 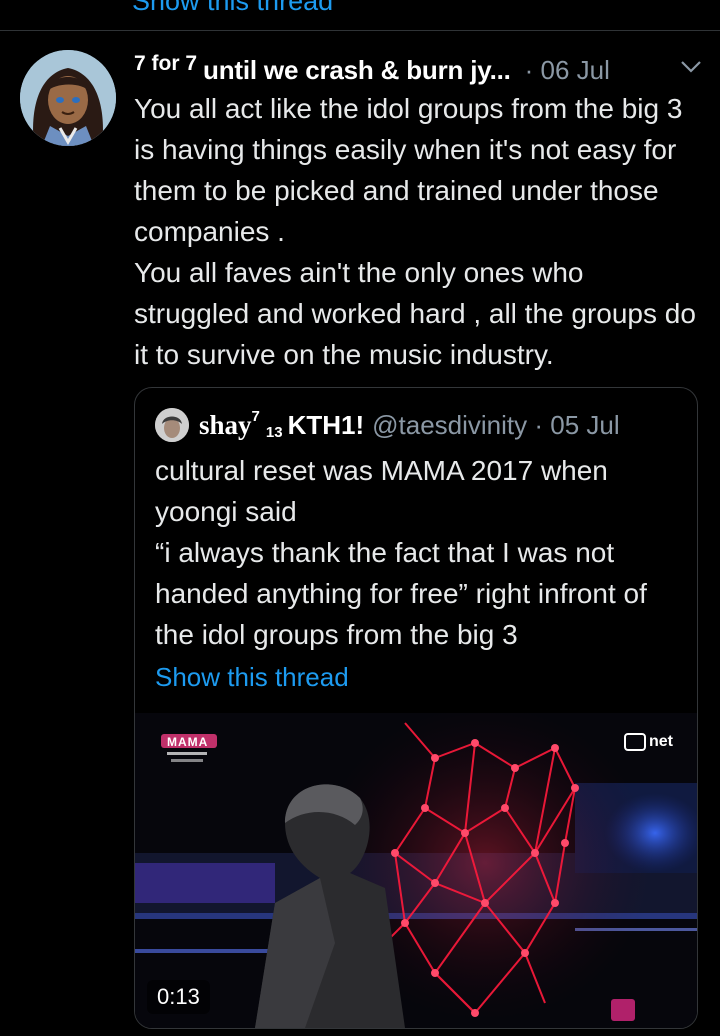 I want to click on quoted-author-sup: 7, so click(x=255, y=416).